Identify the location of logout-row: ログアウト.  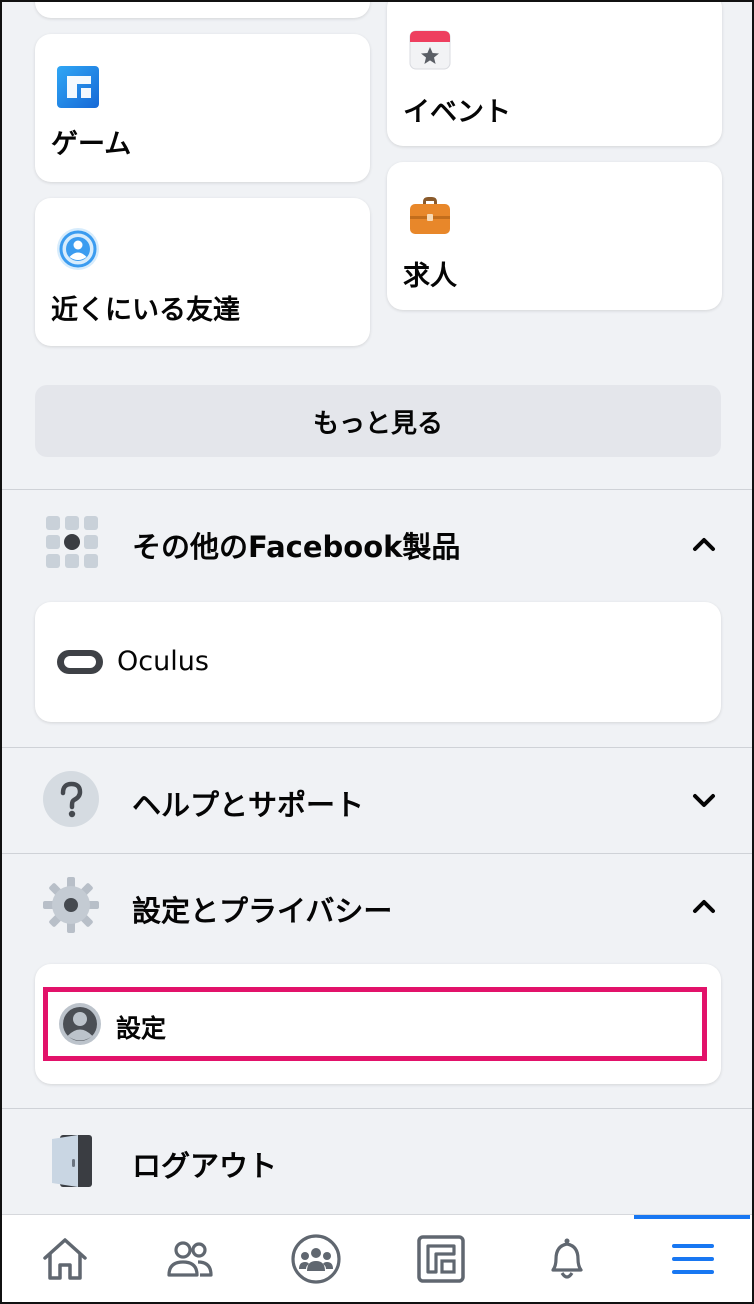
(377, 1161).